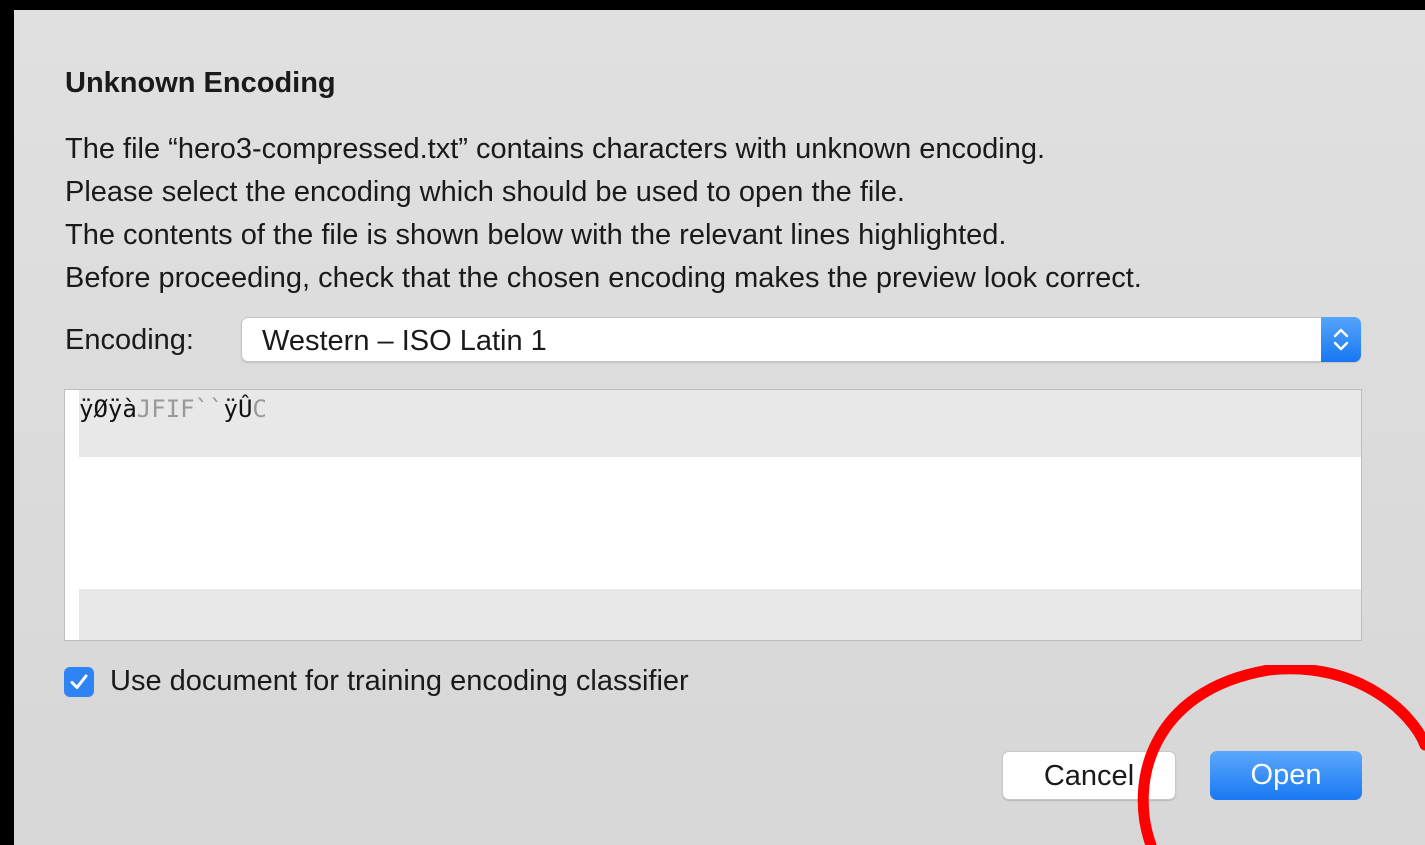 Image resolution: width=1425 pixels, height=845 pixels. I want to click on select-arrows-icon, so click(1341, 339).